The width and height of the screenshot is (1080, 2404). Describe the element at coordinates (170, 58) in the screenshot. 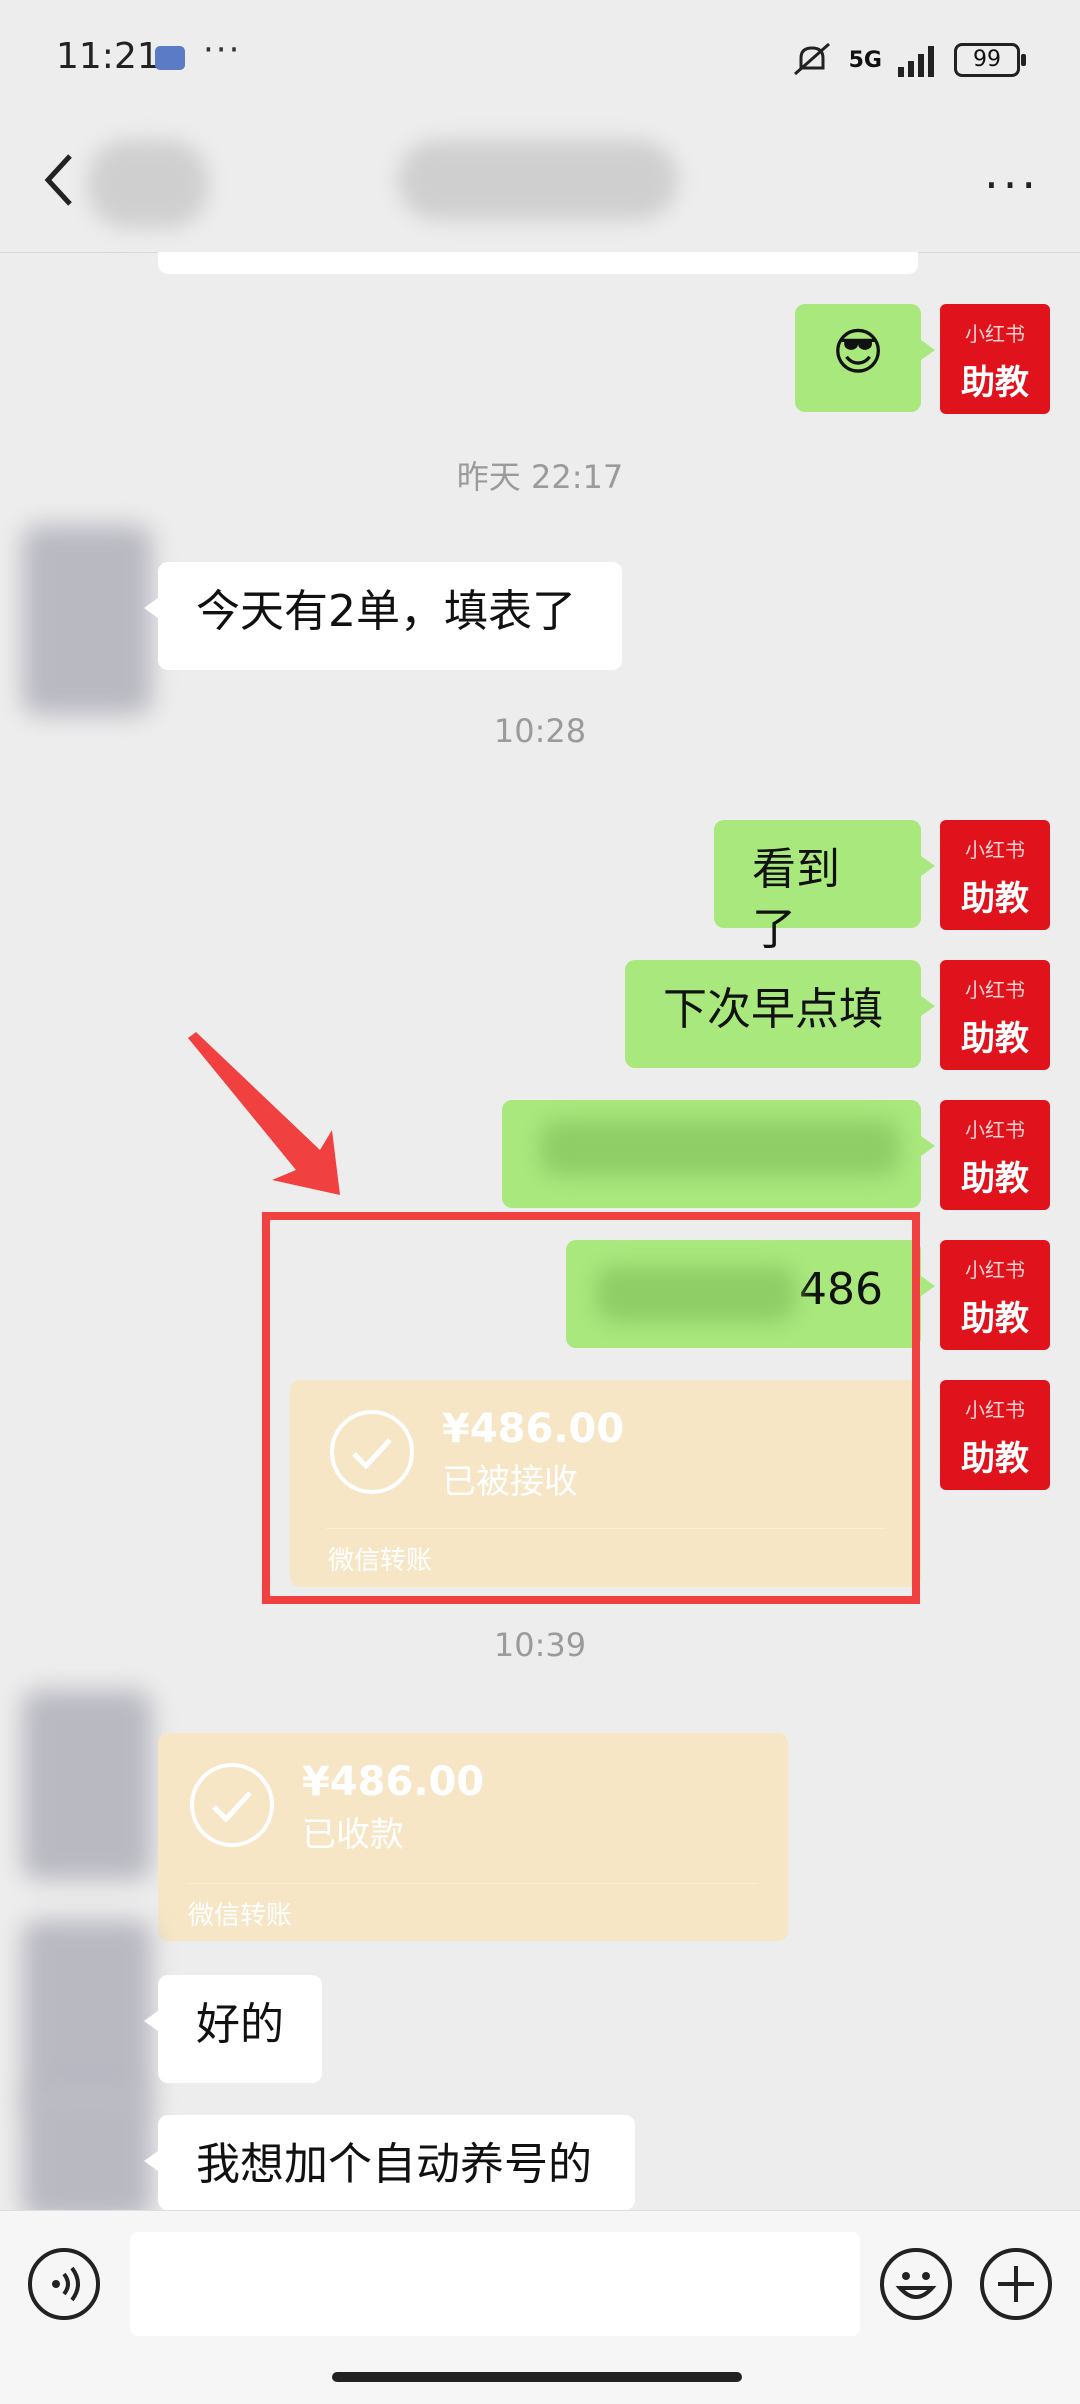

I see `message-notification-icon` at that location.